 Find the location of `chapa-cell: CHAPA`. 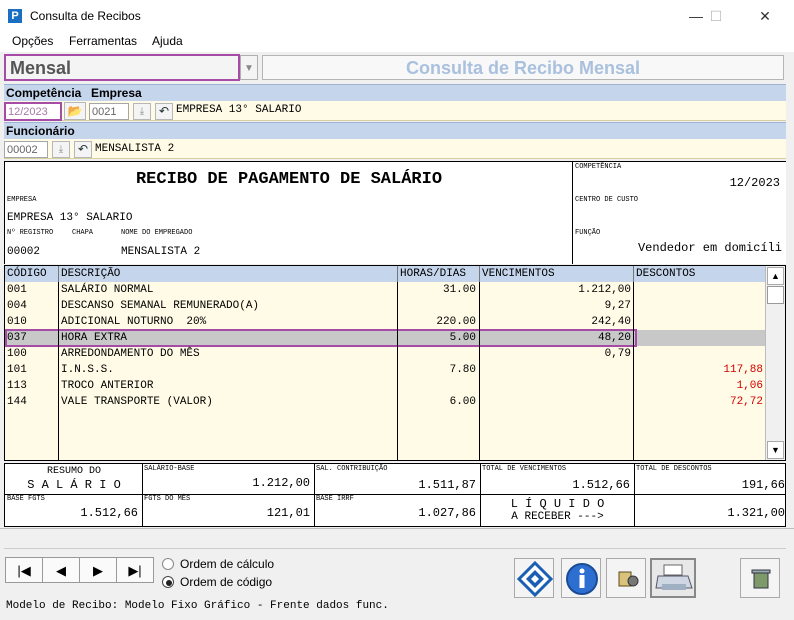

chapa-cell: CHAPA is located at coordinates (95, 246).